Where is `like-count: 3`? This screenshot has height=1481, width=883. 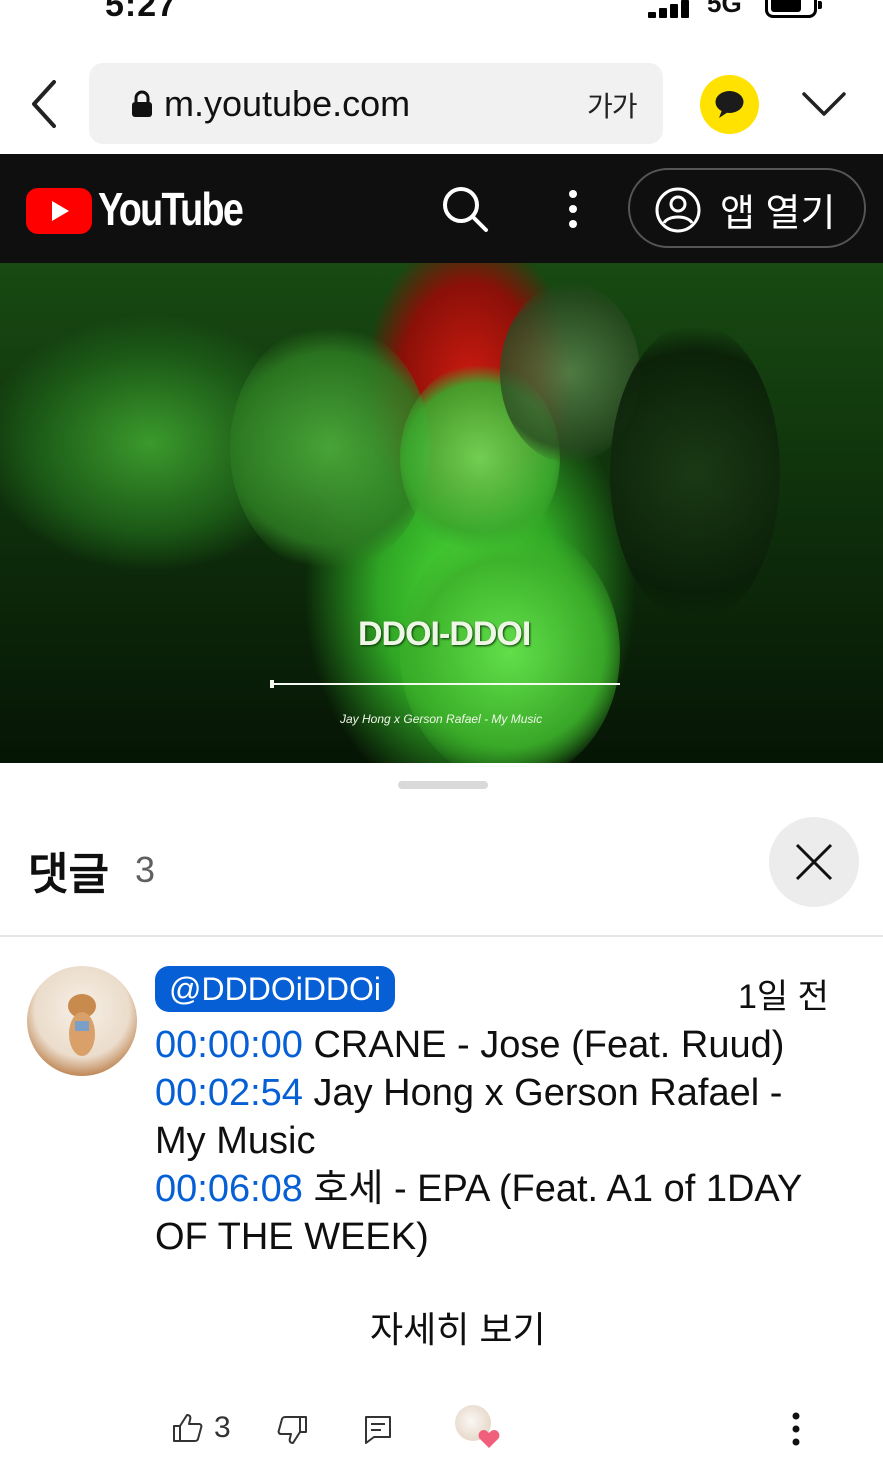
like-count: 3 is located at coordinates (222, 1427).